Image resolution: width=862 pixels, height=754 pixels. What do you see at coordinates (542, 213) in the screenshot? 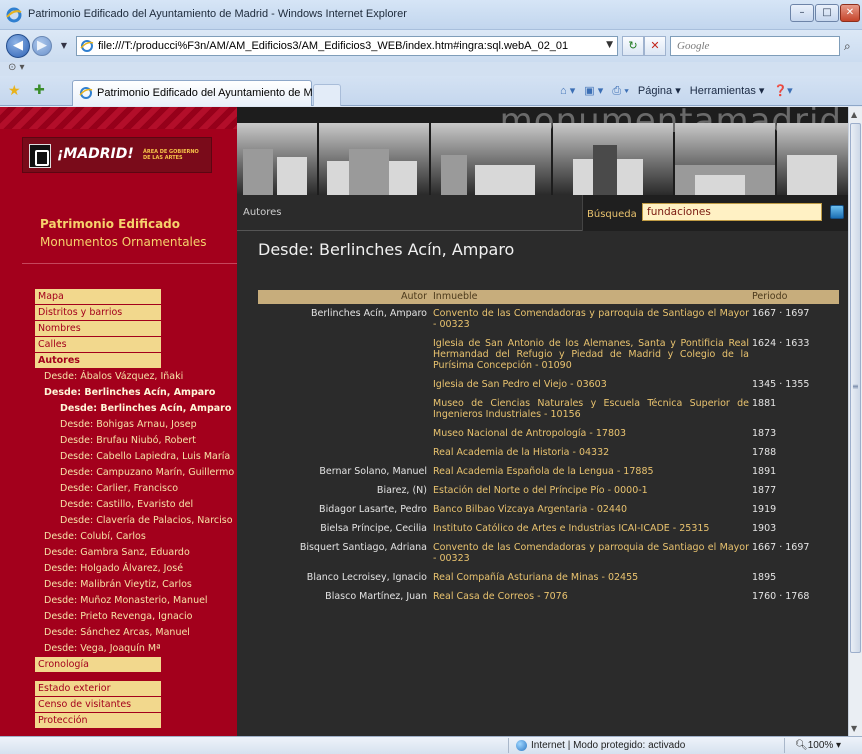
I see `sub-bar: Autores Búsqueda` at bounding box center [542, 213].